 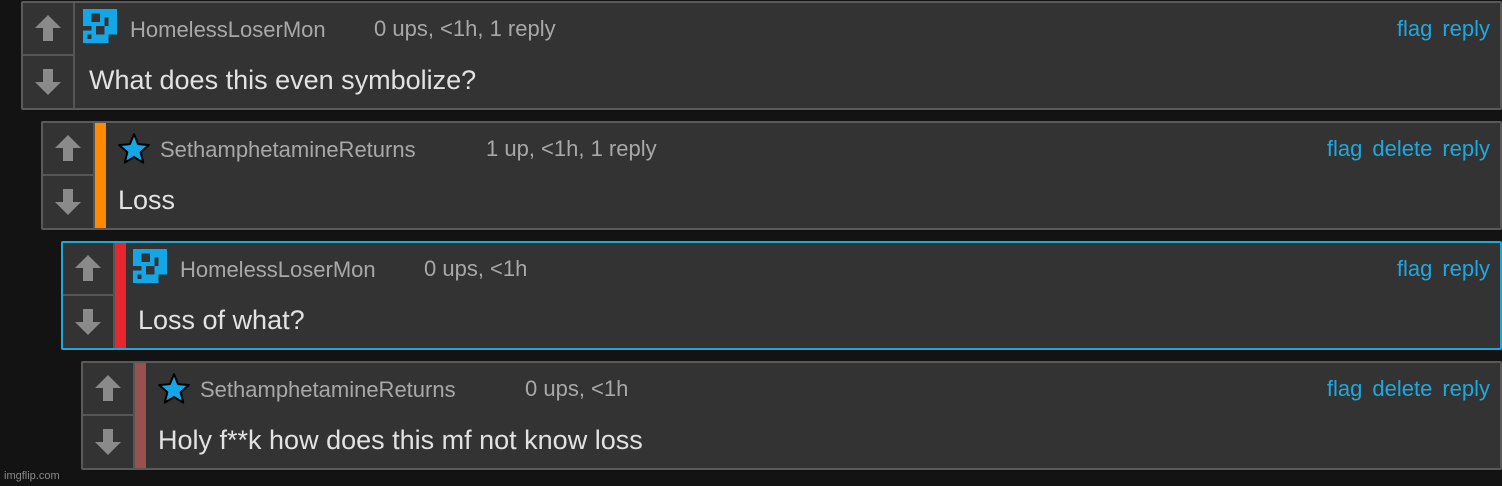 I want to click on watermark: imgflip.com, so click(x=32, y=476).